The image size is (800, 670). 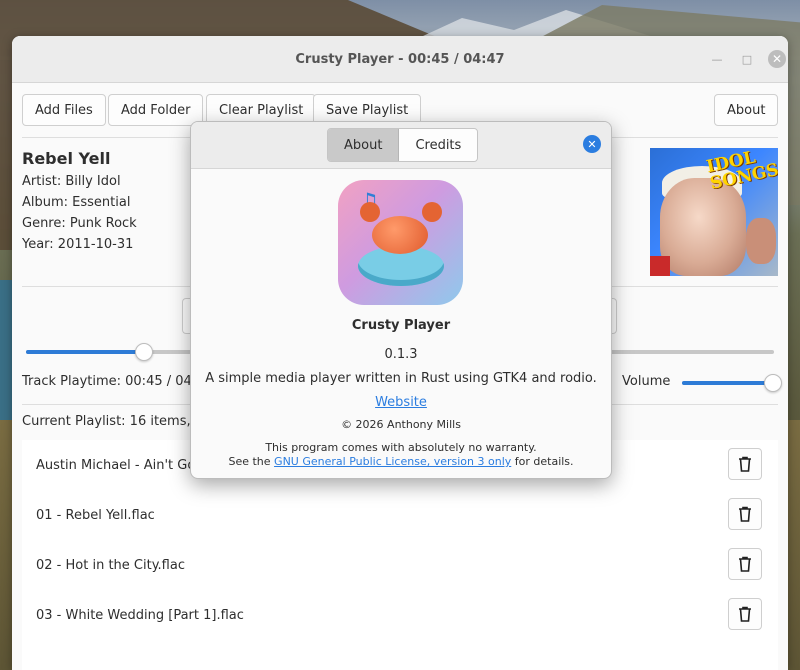 I want to click on about-button: About, so click(x=746, y=110).